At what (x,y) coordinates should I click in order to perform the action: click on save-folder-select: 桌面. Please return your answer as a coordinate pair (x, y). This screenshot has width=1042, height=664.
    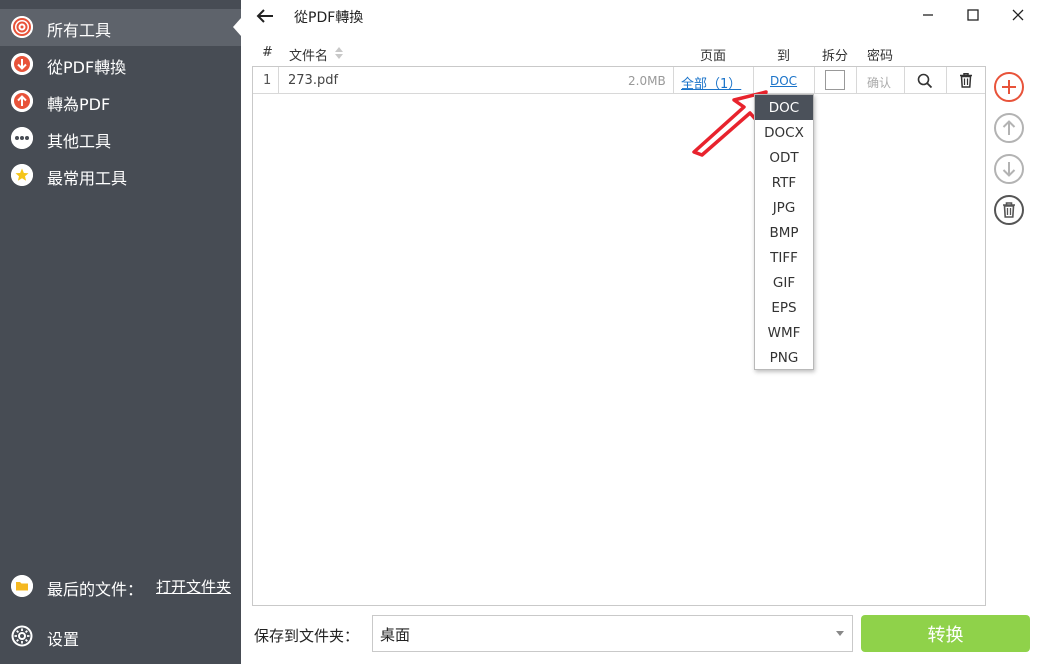
    Looking at the image, I should click on (612, 633).